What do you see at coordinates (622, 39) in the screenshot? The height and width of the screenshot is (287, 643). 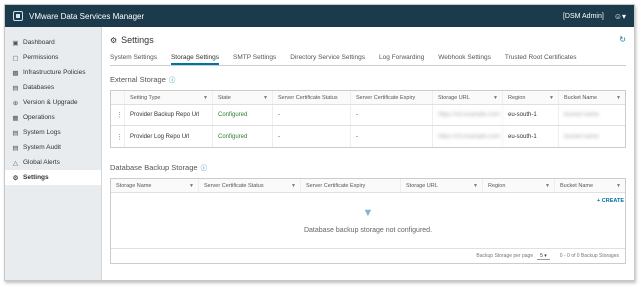 I see `refresh-icon: ↻` at bounding box center [622, 39].